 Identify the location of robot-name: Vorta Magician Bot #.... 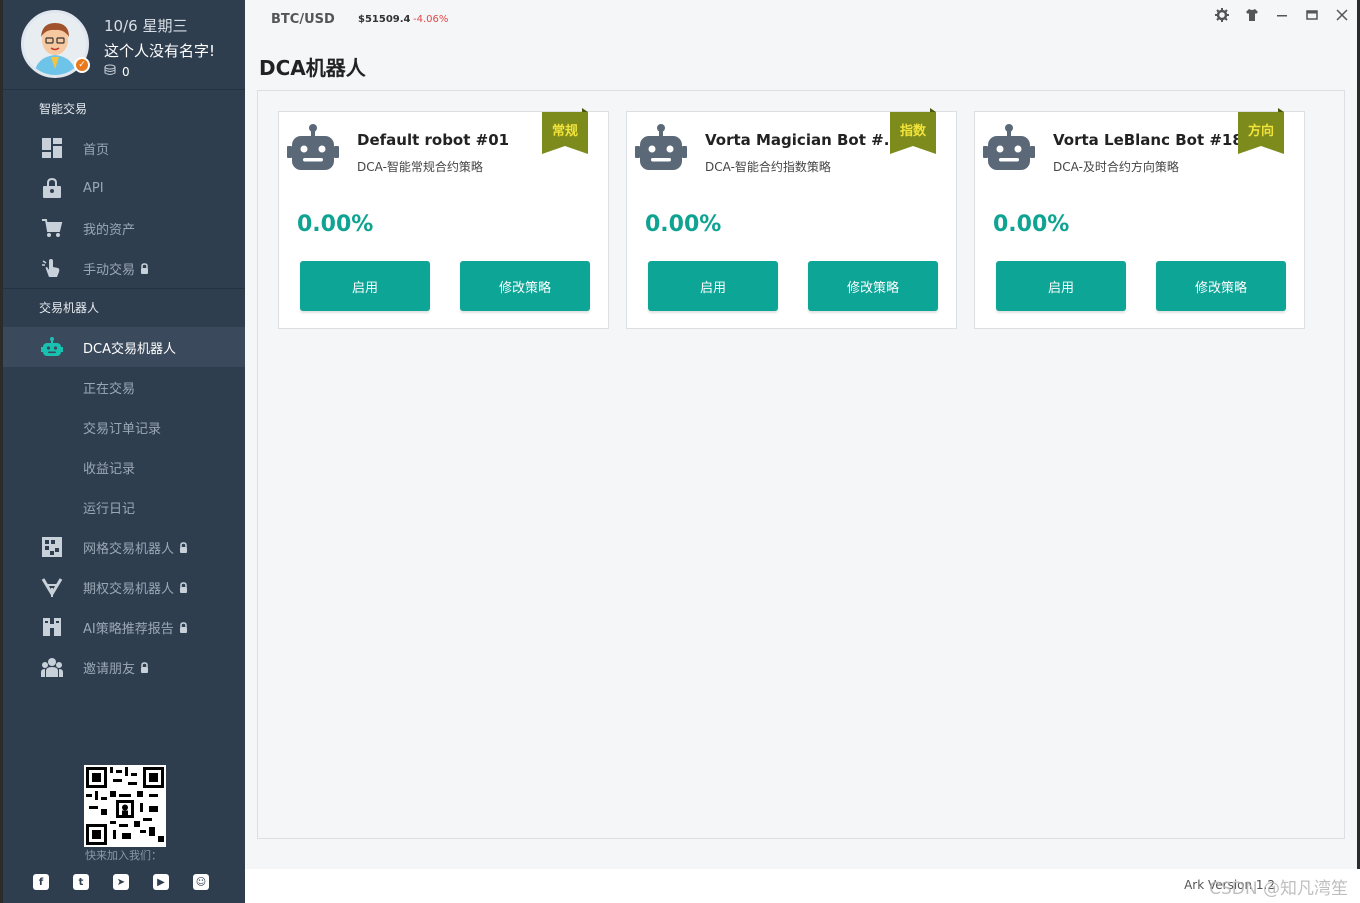
(803, 140).